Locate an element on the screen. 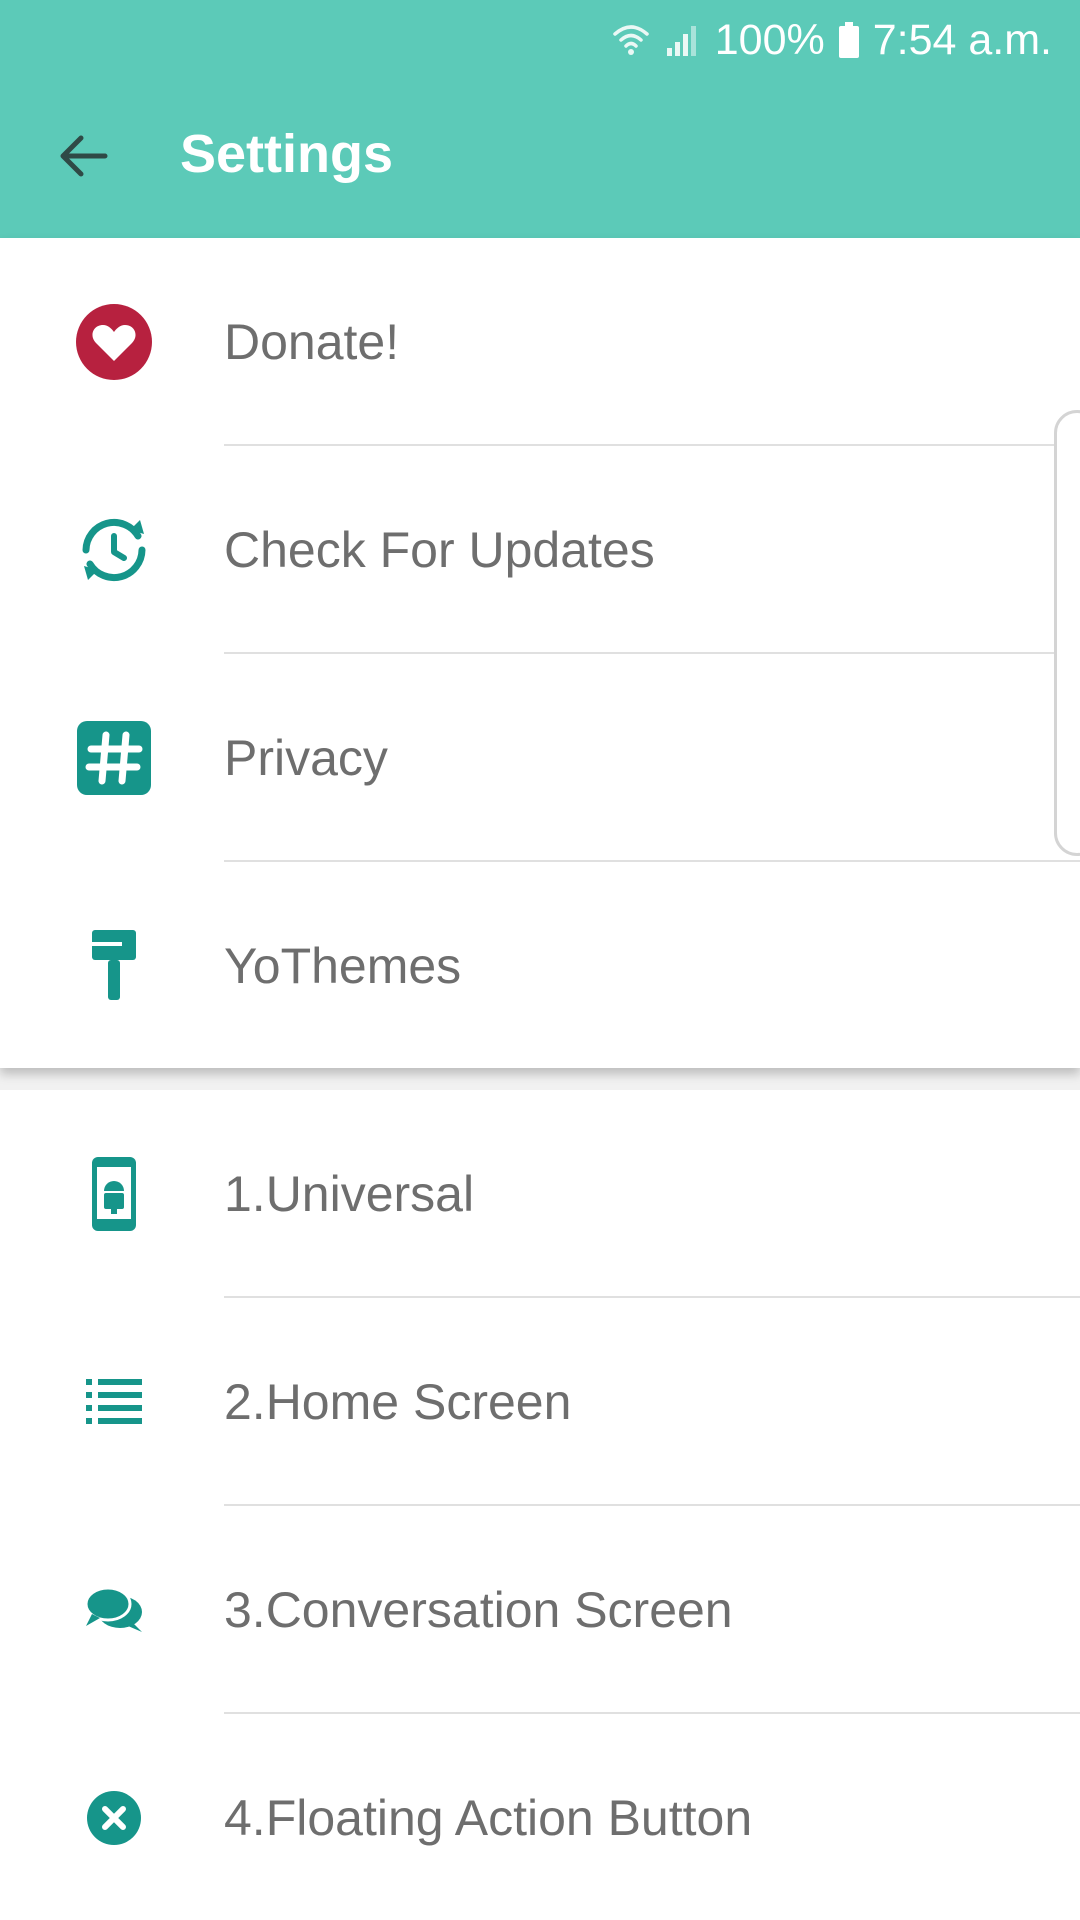 The height and width of the screenshot is (1920, 1080). settings-item-universal: 1.Universal is located at coordinates (540, 1194).